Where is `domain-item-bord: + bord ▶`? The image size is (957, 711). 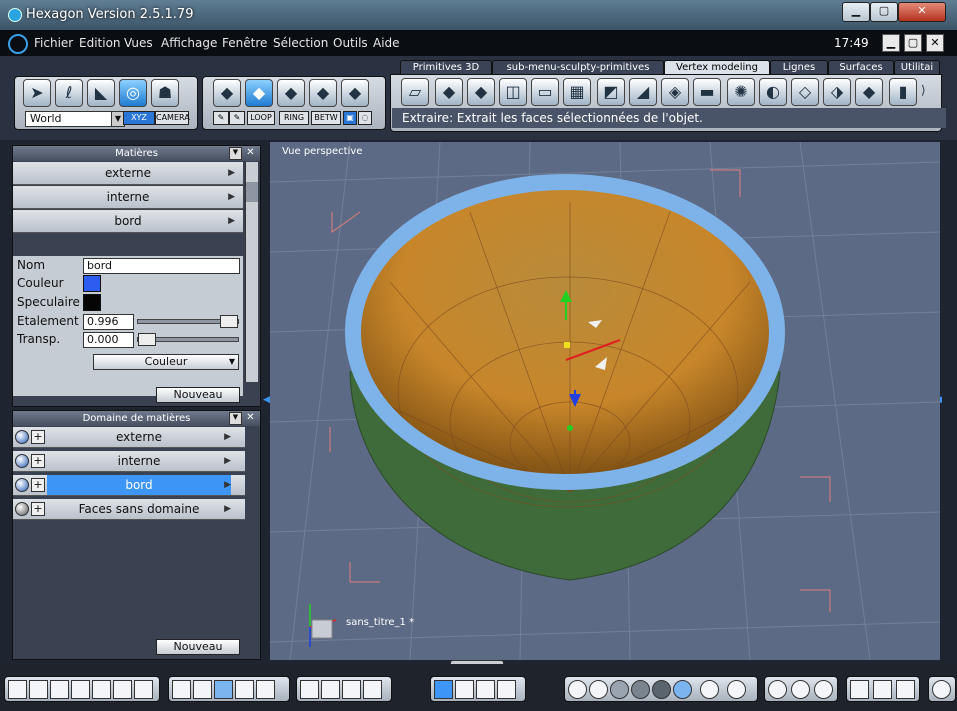
domain-item-bord: + bord ▶ is located at coordinates (129, 485).